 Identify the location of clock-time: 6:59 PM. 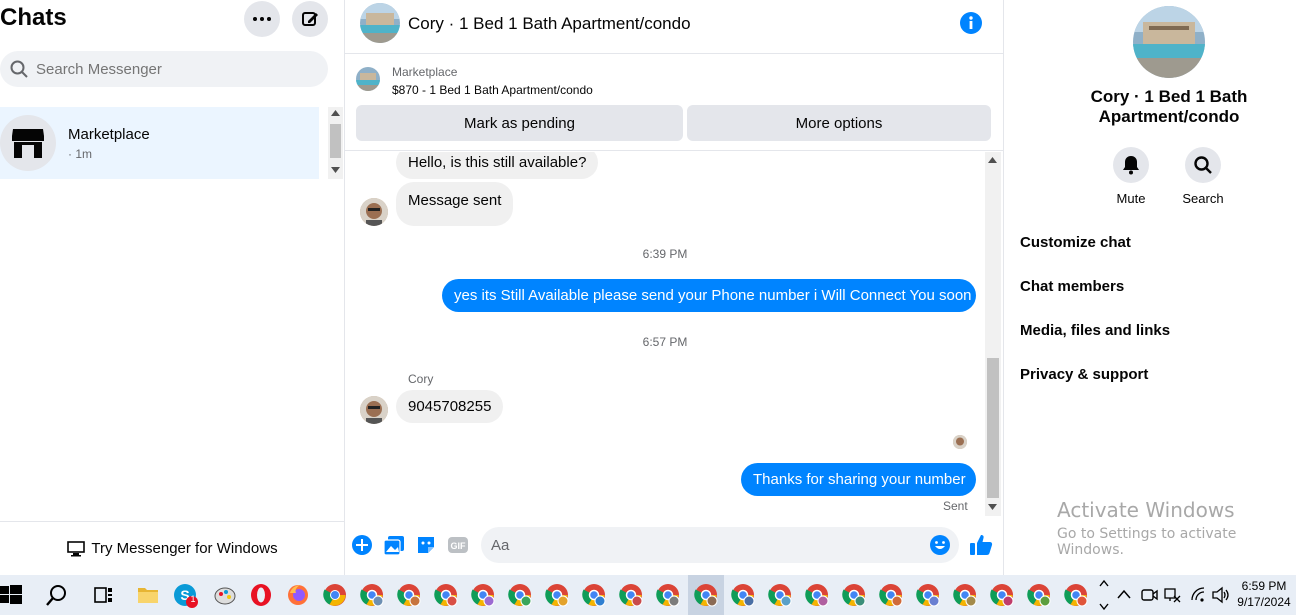
(1264, 586).